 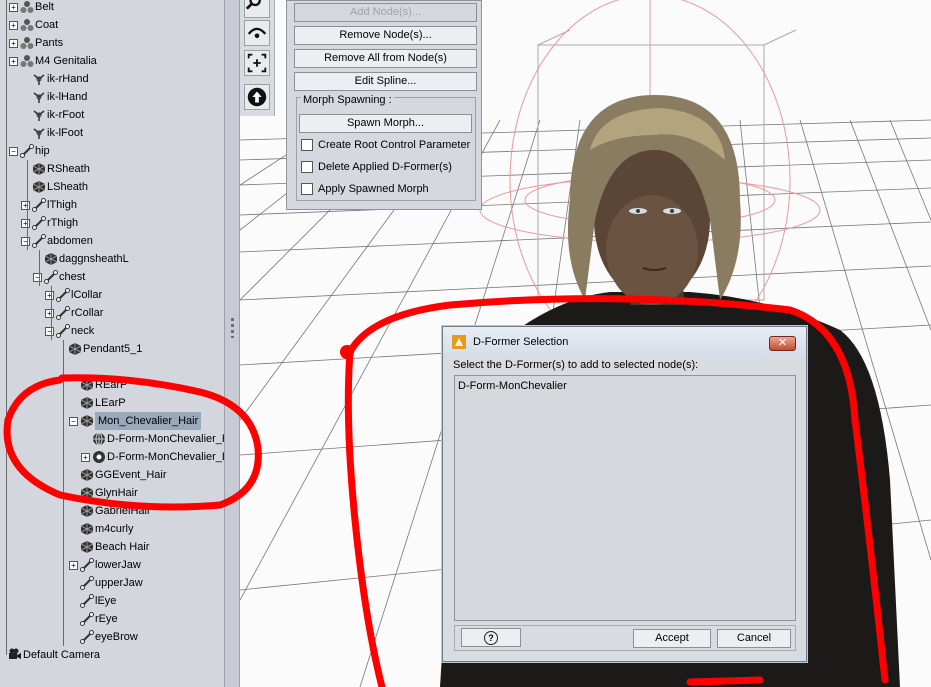 I want to click on tree-row: m4curly, so click(x=112, y=529).